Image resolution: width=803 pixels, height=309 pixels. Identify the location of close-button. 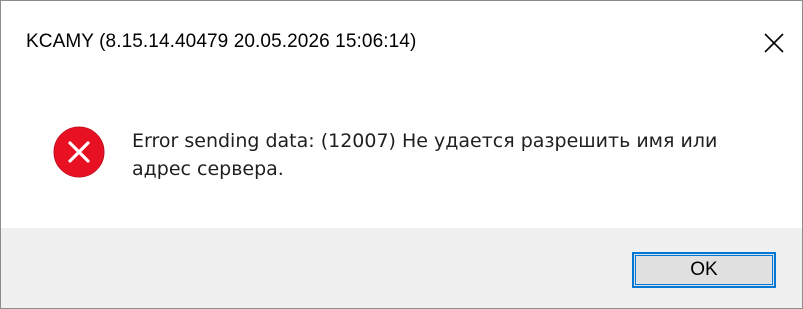
(774, 43).